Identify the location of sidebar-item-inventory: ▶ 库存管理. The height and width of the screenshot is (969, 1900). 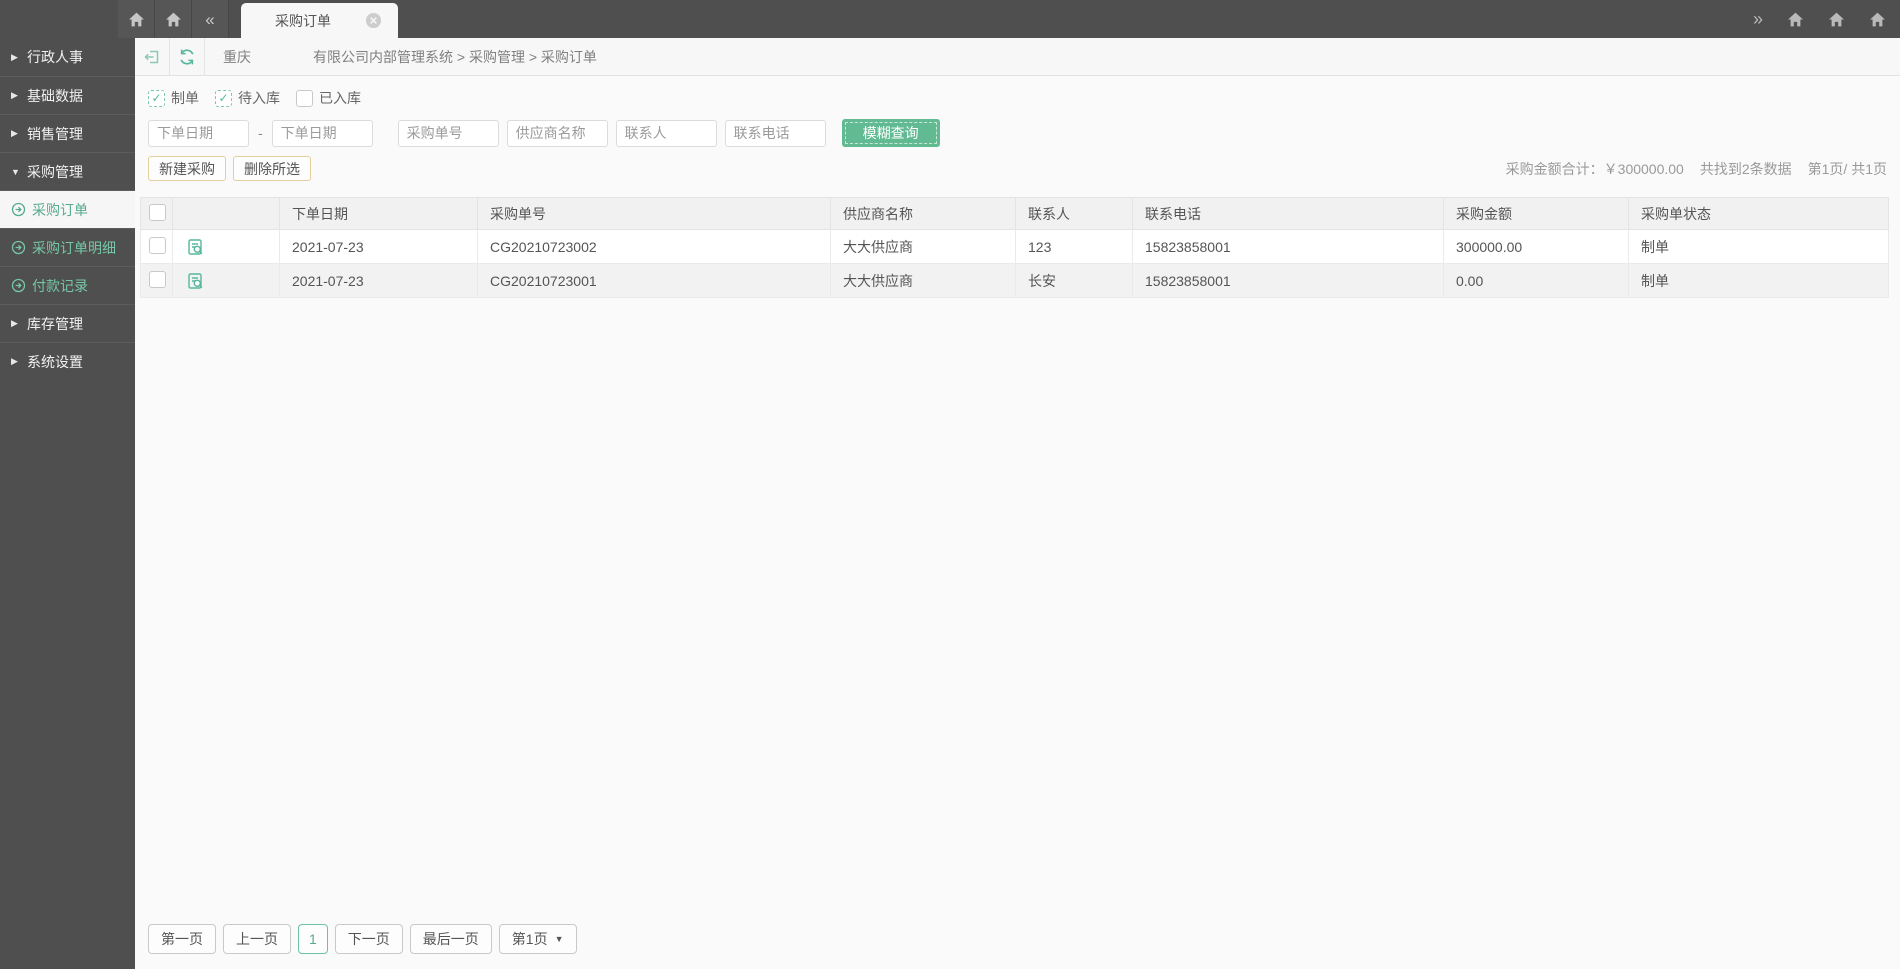
(67, 323).